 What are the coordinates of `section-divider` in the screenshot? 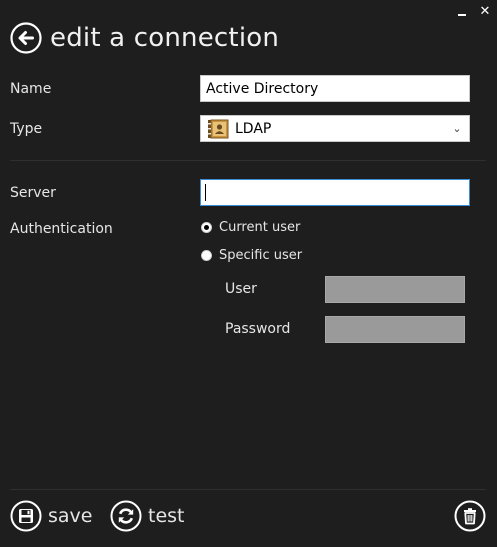 It's located at (248, 160).